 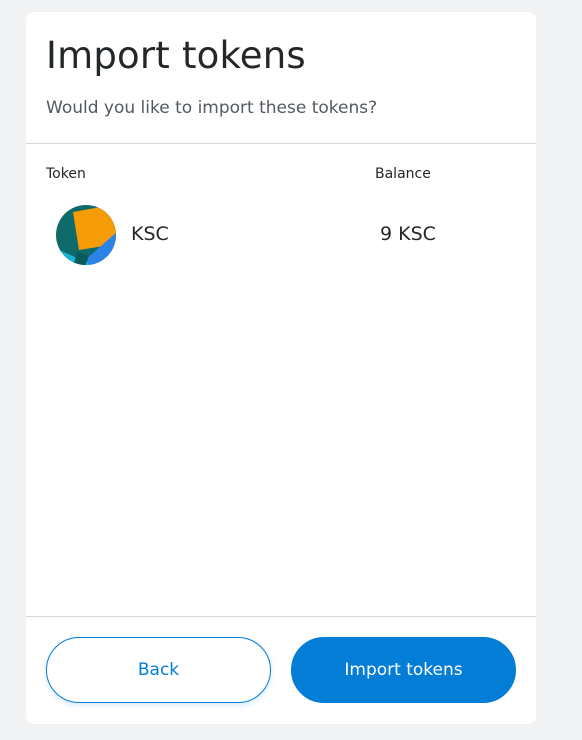 I want to click on token-jazzicon-icon, so click(x=86, y=235).